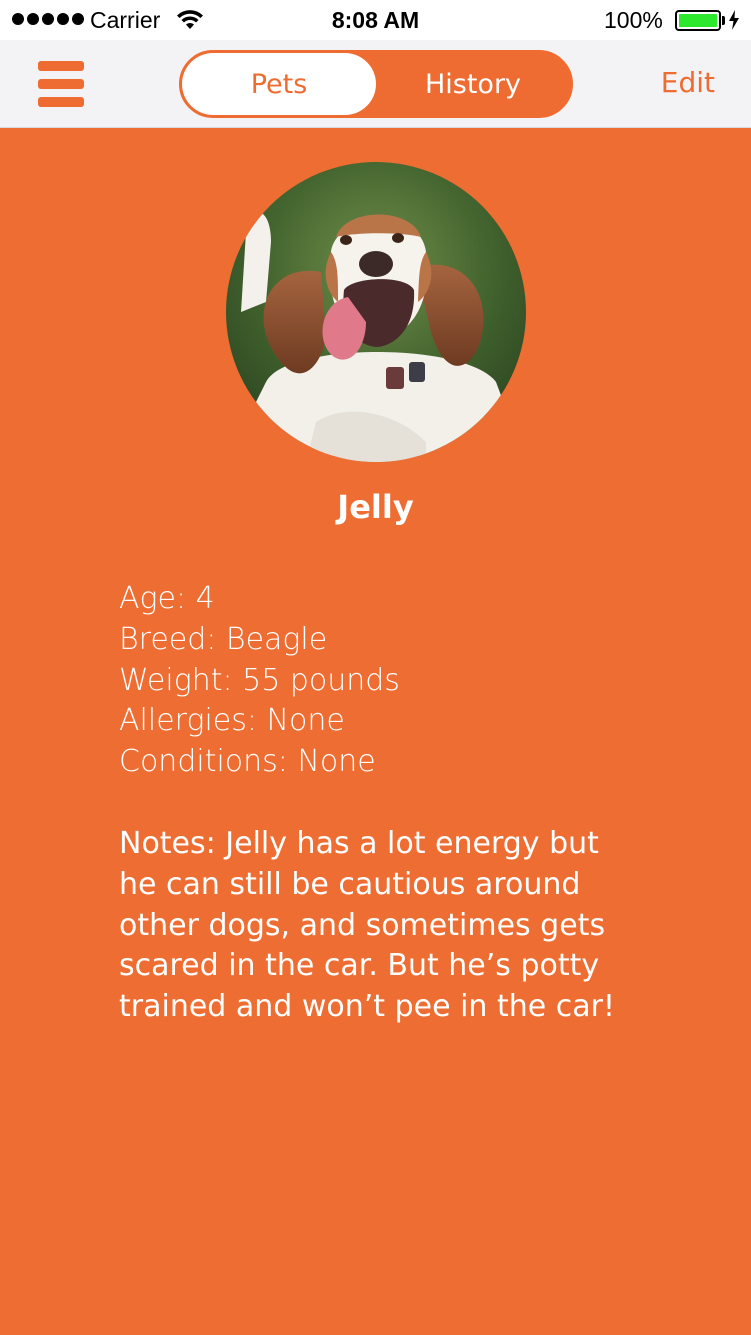 This screenshot has height=1335, width=751. Describe the element at coordinates (259, 680) in the screenshot. I see `pet-weight: Weight: 55 pounds` at that location.